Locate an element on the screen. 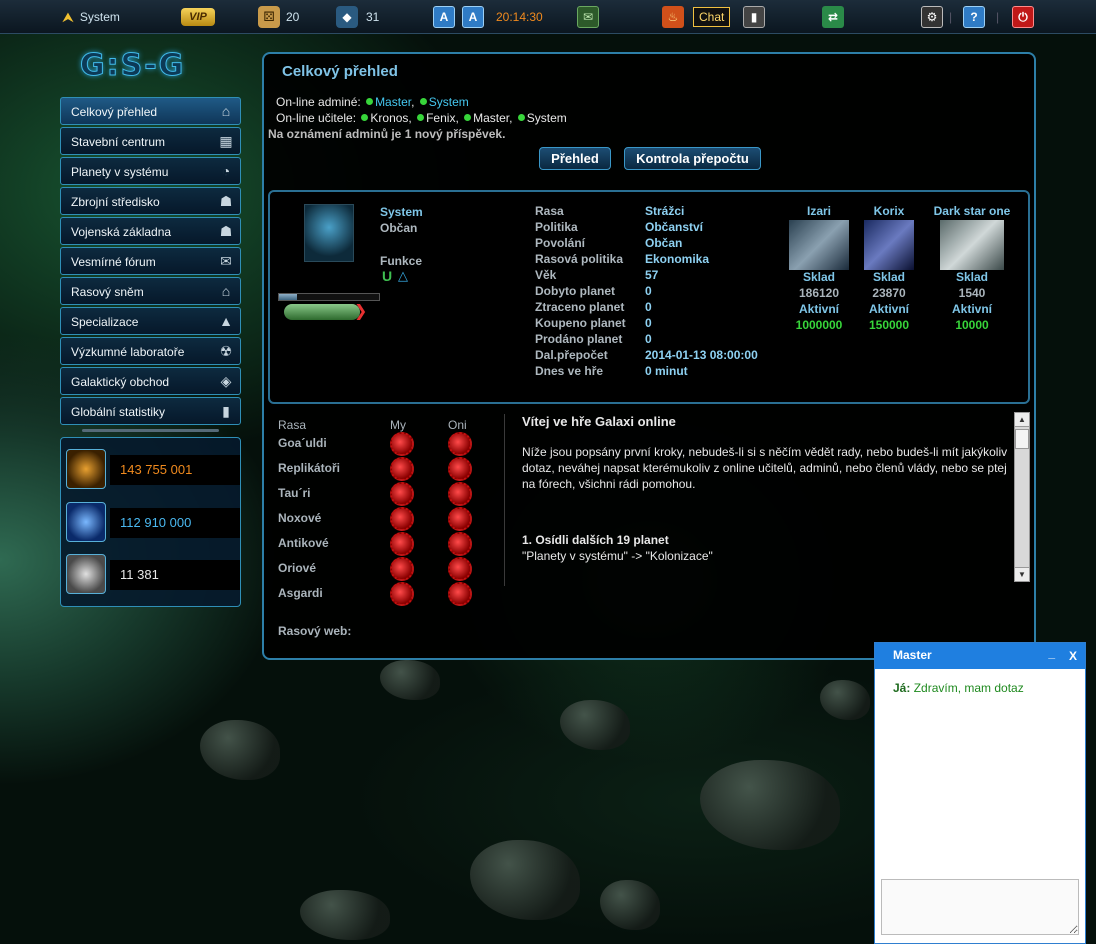 This screenshot has height=944, width=1096. races-header-oni: Oni is located at coordinates (457, 425).